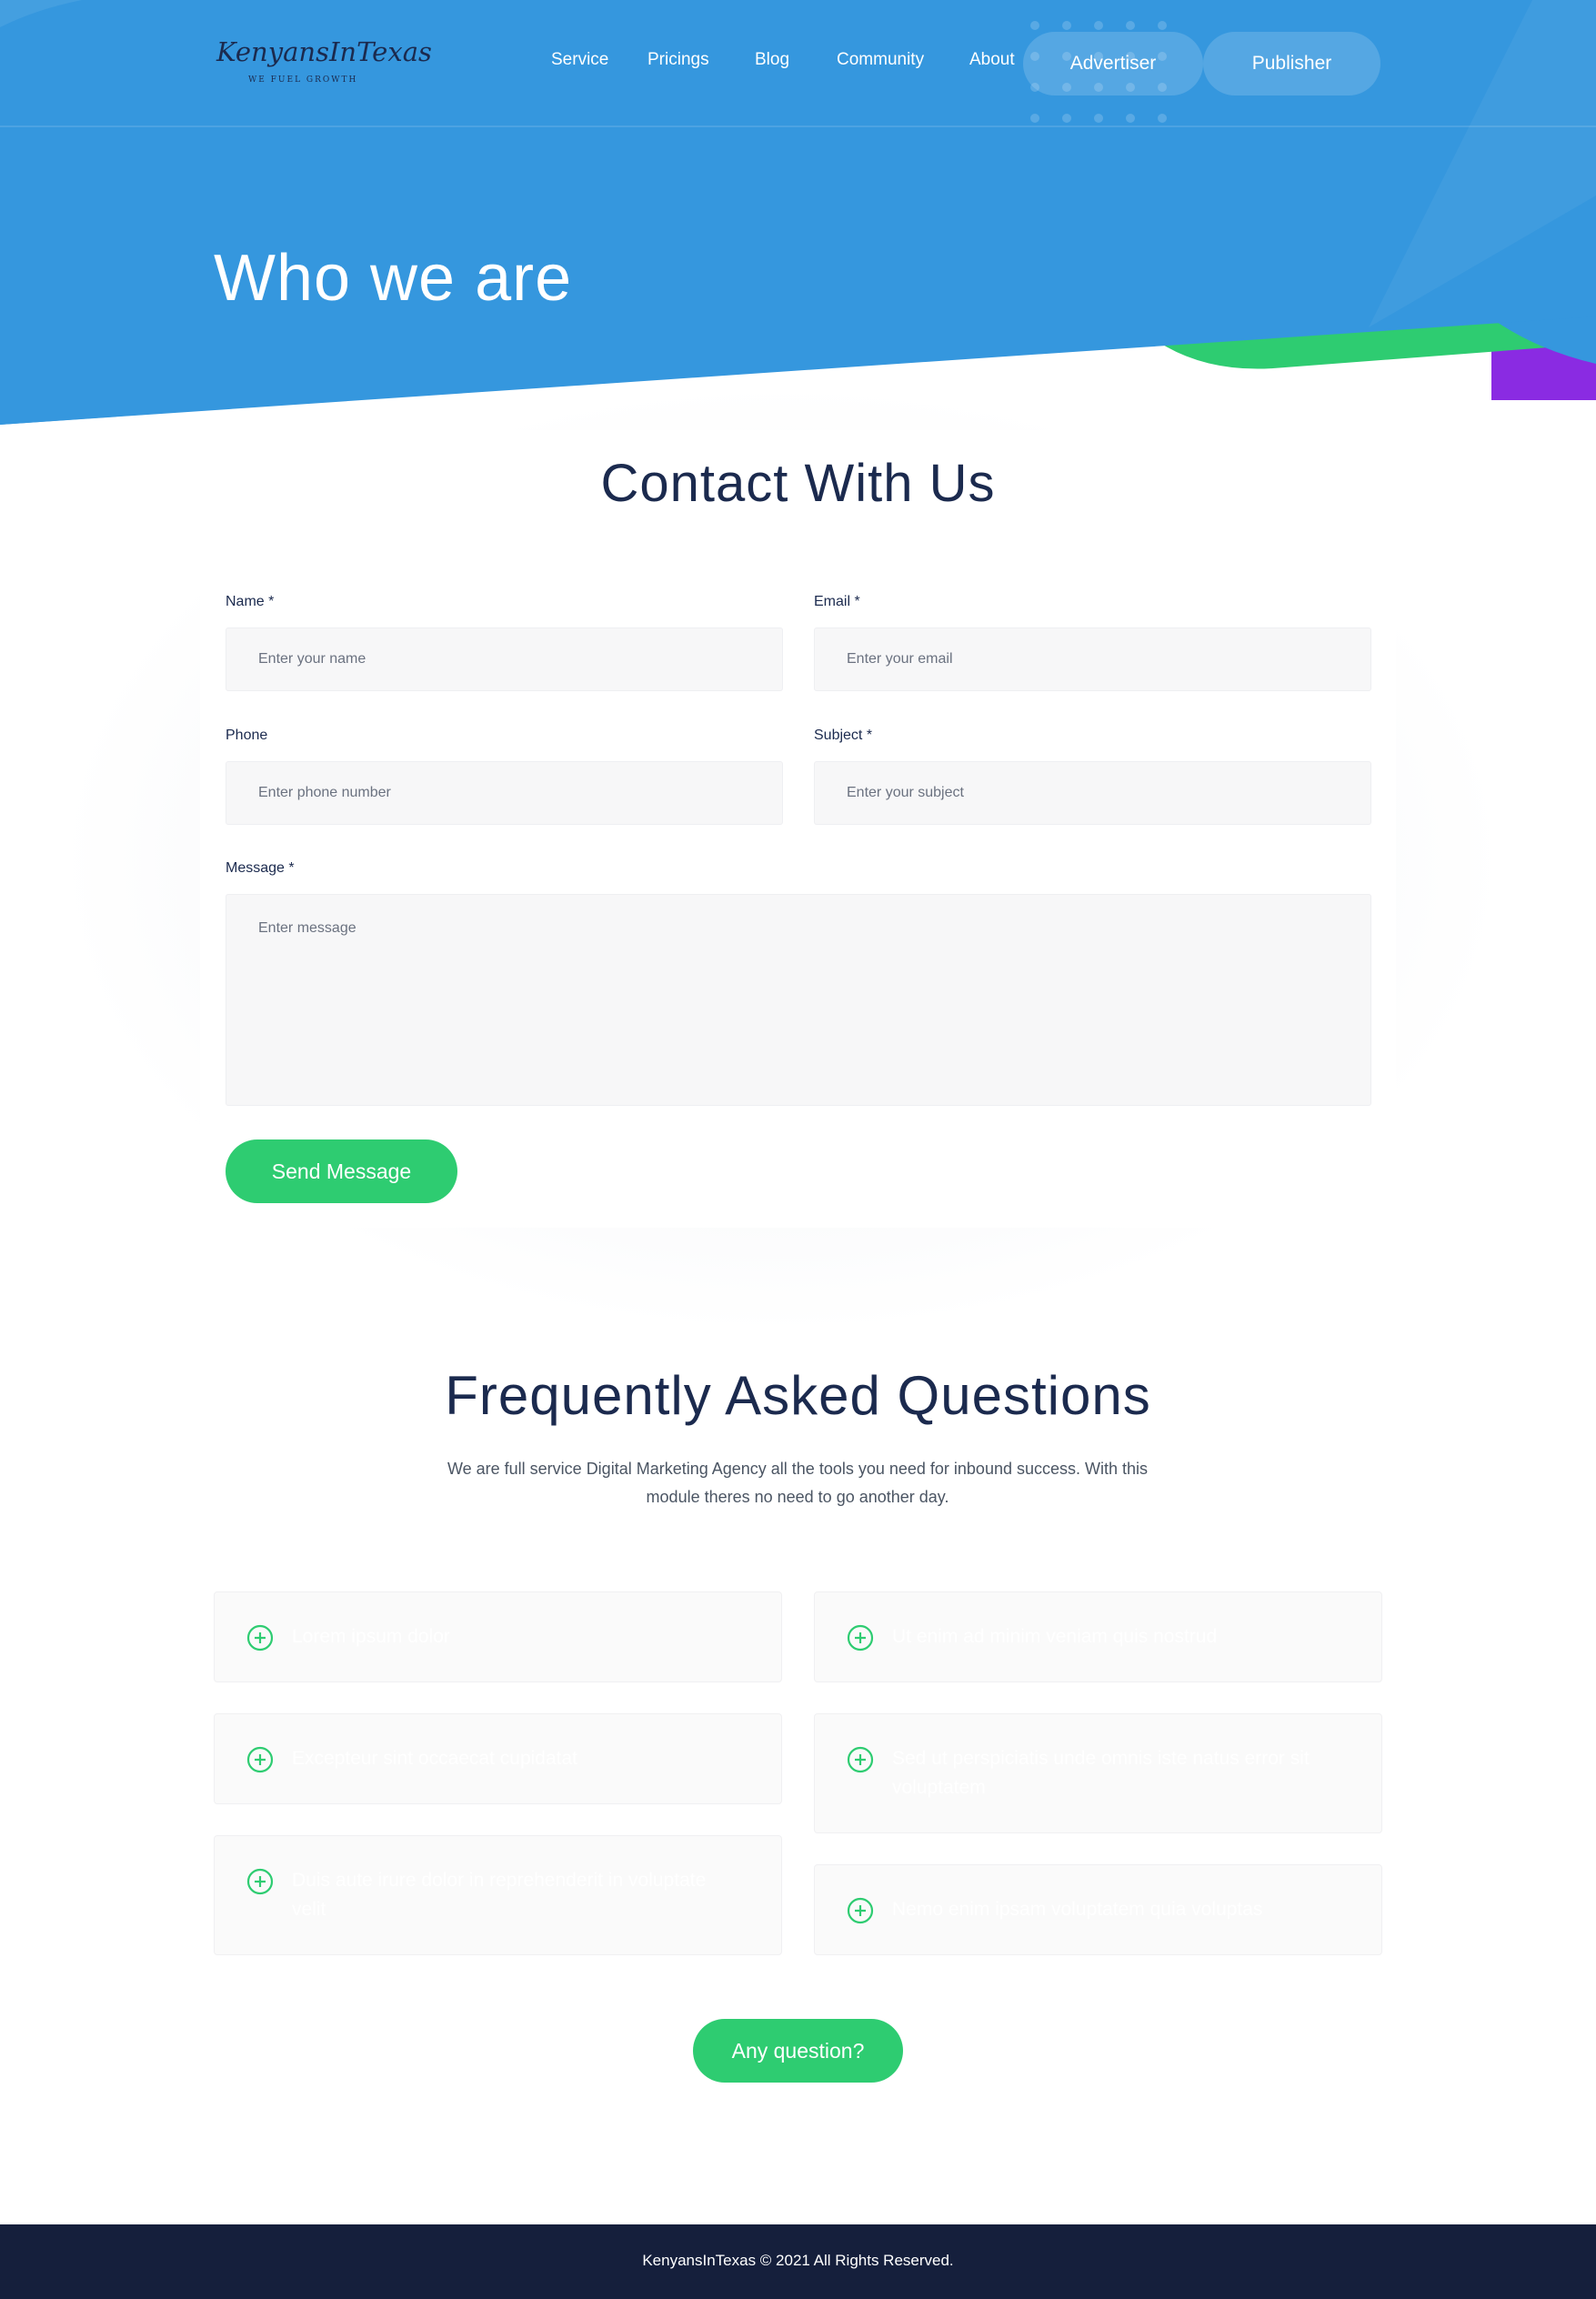 This screenshot has height=2299, width=1596. I want to click on nav-about: About, so click(992, 60).